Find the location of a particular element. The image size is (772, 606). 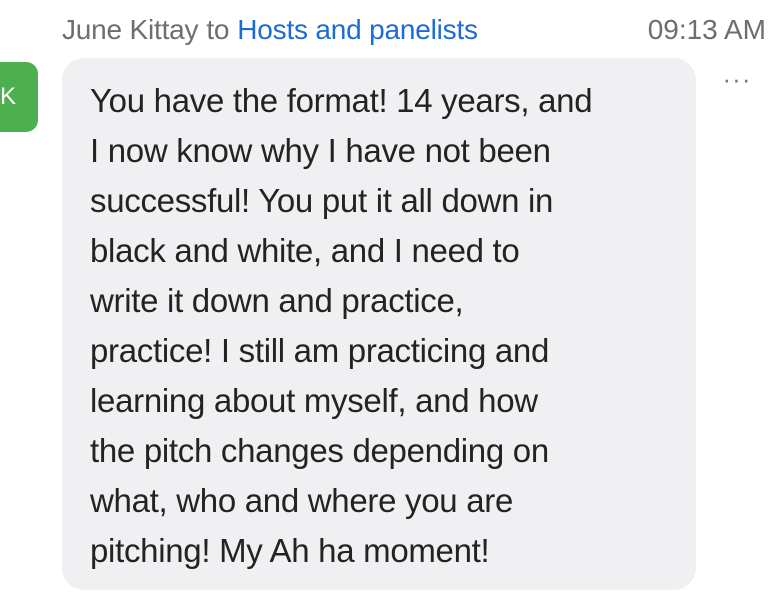

recipient-link: Hosts and panelists is located at coordinates (357, 30).